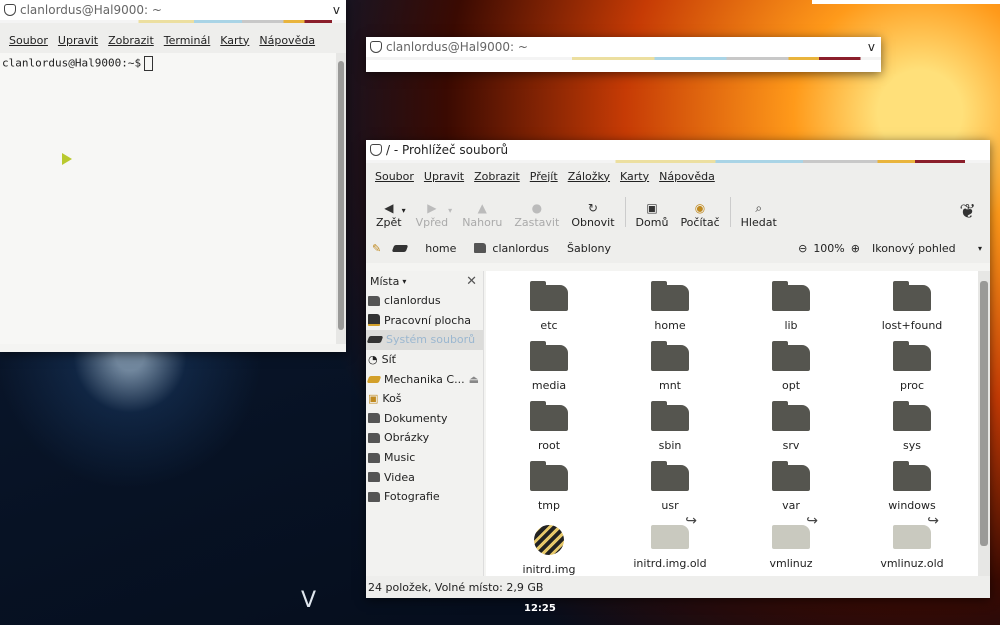  Describe the element at coordinates (308, 600) in the screenshot. I see `launcher-logo-icon: V` at that location.